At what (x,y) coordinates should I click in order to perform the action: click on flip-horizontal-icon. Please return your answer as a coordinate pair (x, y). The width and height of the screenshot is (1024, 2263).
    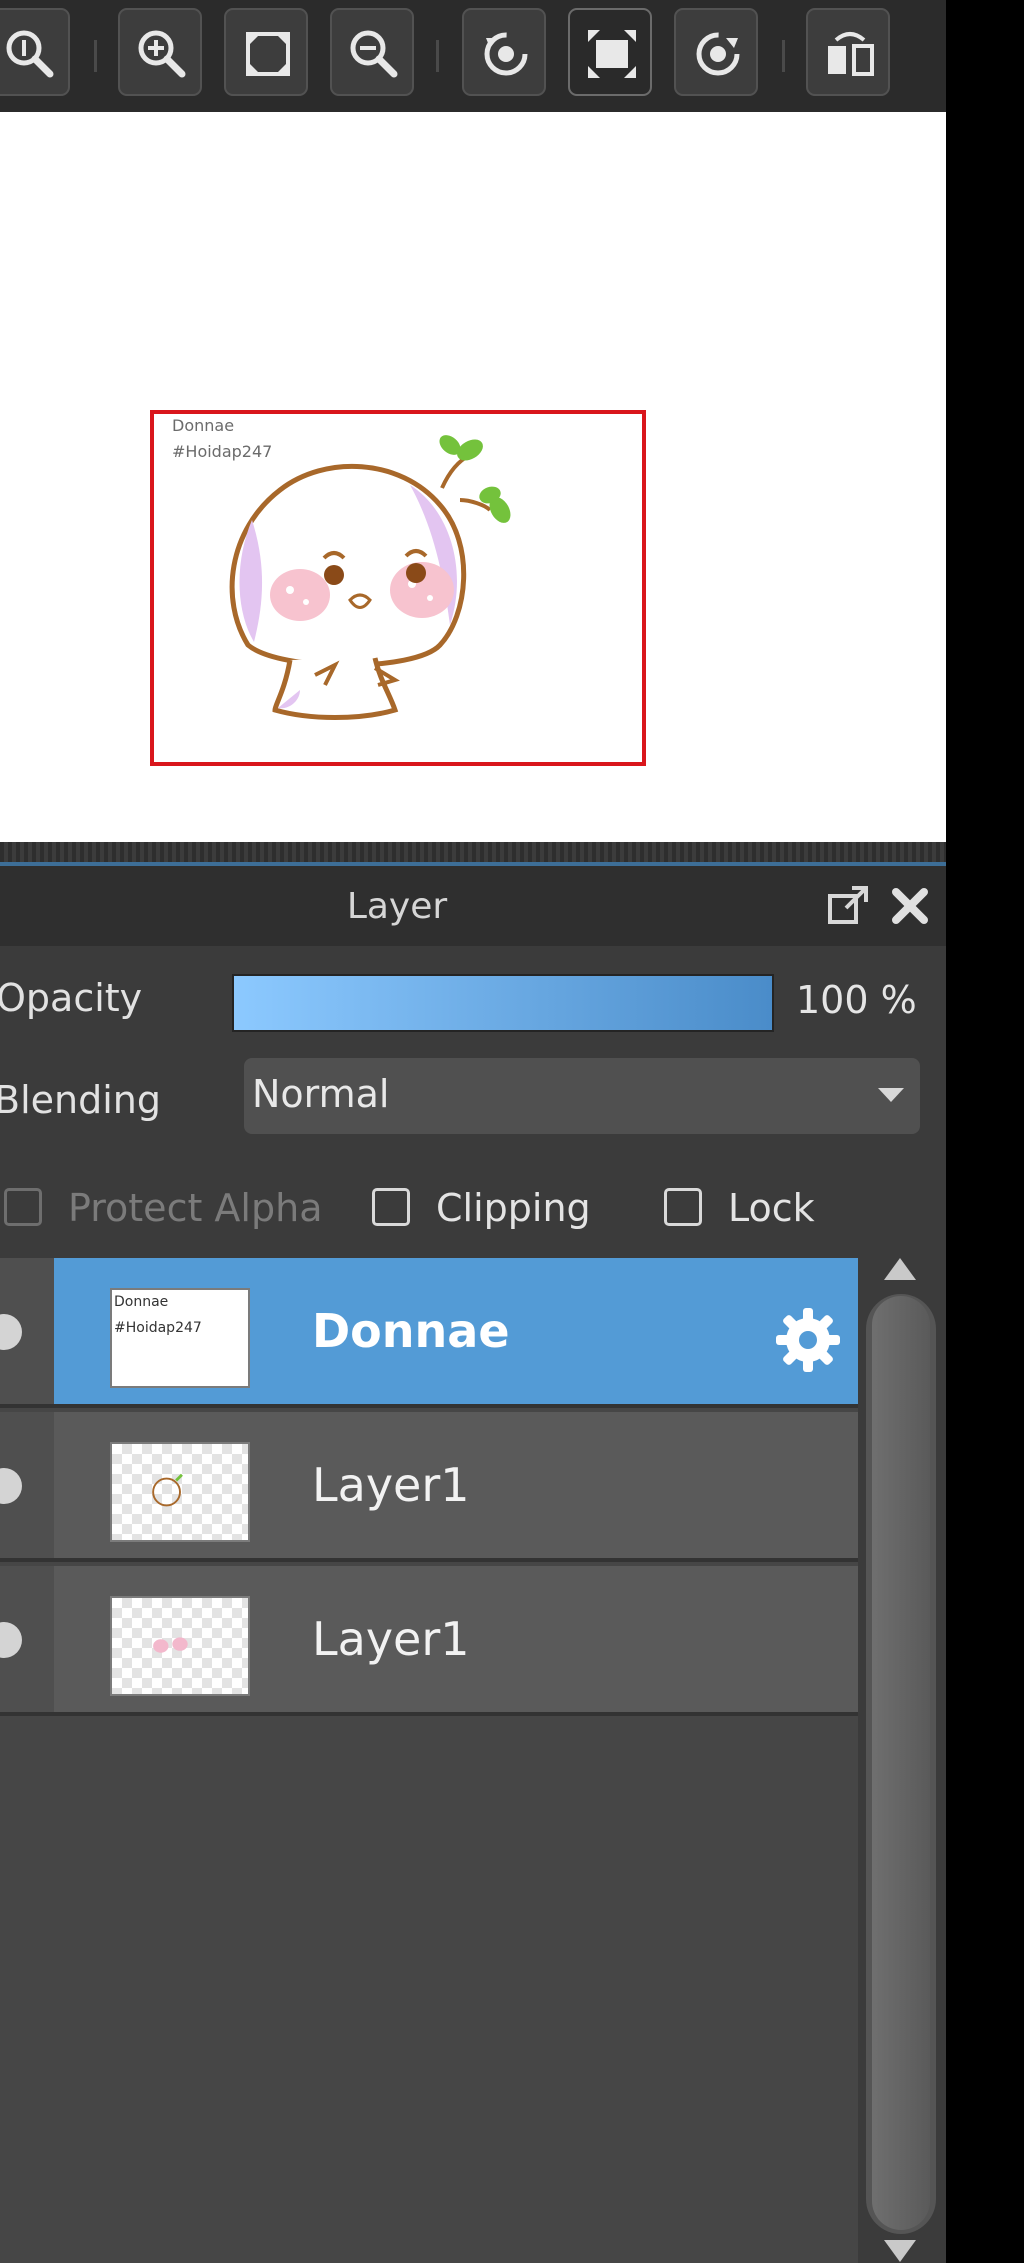
    Looking at the image, I should click on (851, 54).